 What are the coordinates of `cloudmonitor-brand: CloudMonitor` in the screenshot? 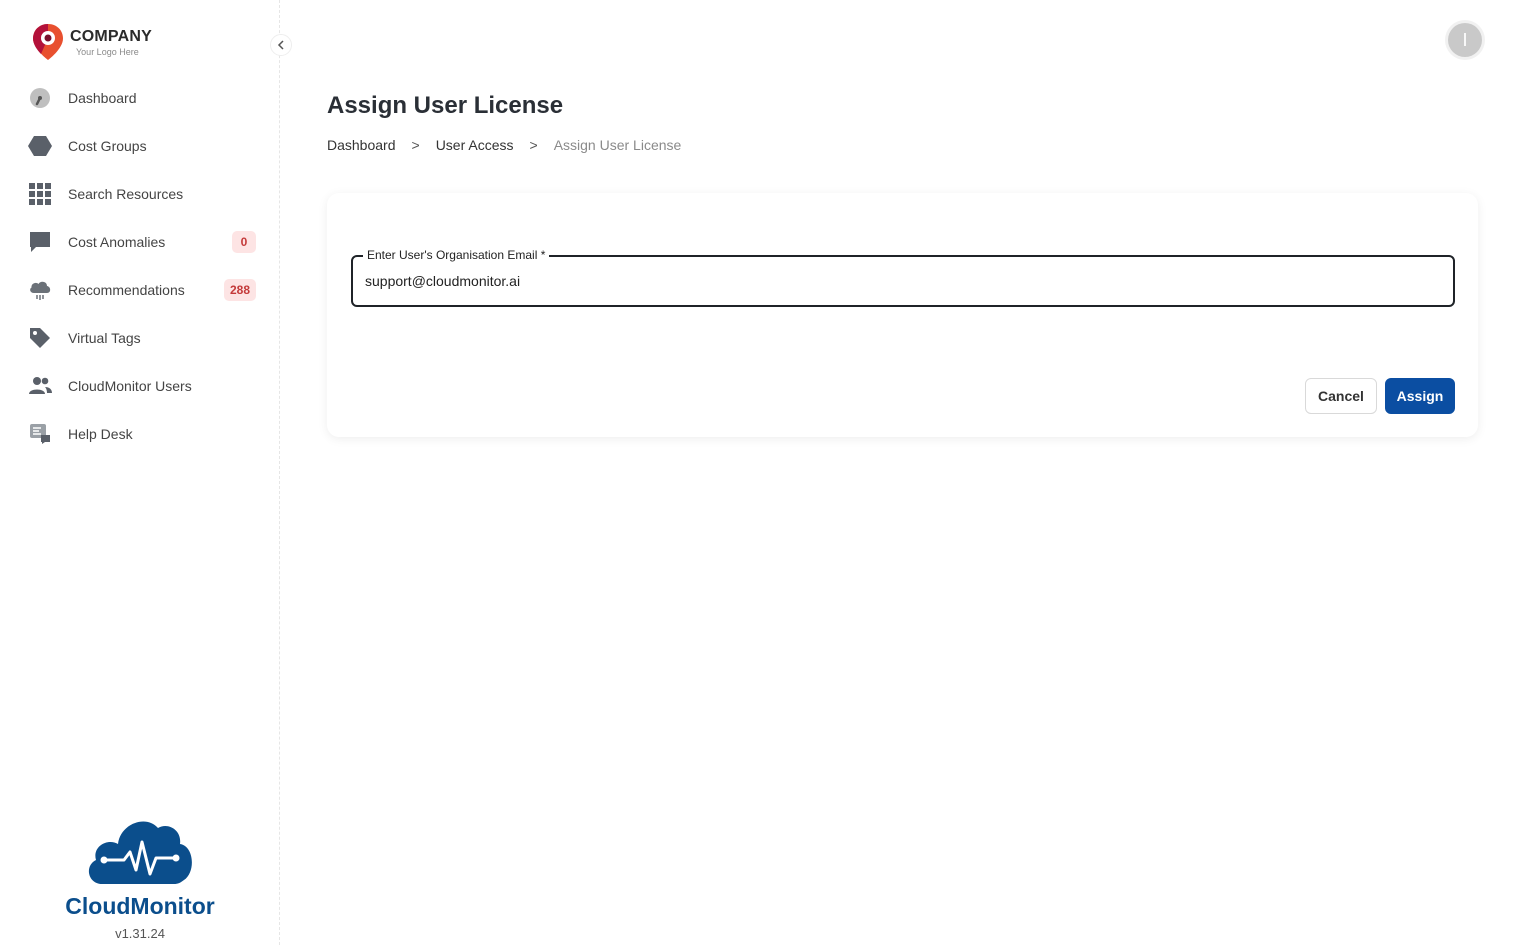 It's located at (140, 867).